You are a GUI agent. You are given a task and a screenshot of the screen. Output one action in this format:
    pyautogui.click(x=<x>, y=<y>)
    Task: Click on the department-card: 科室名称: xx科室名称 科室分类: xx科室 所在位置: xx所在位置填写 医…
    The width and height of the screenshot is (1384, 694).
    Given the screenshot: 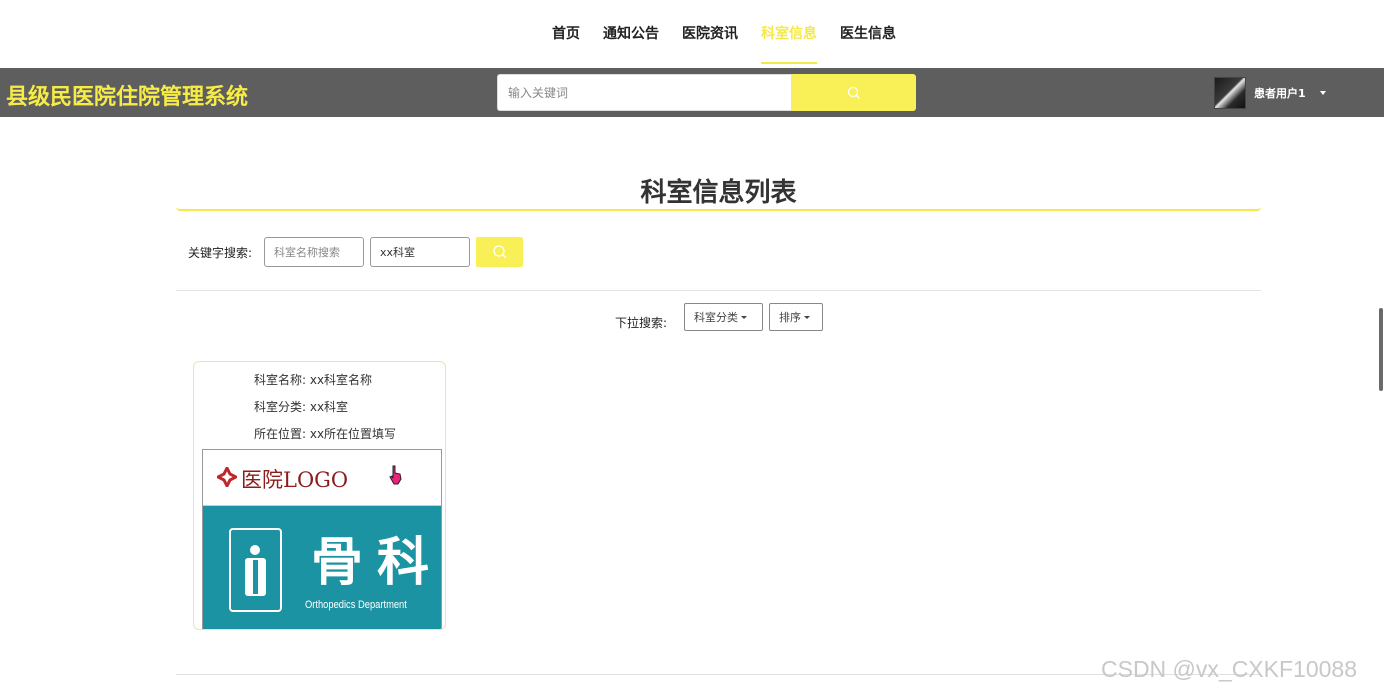 What is the action you would take?
    pyautogui.click(x=319, y=495)
    